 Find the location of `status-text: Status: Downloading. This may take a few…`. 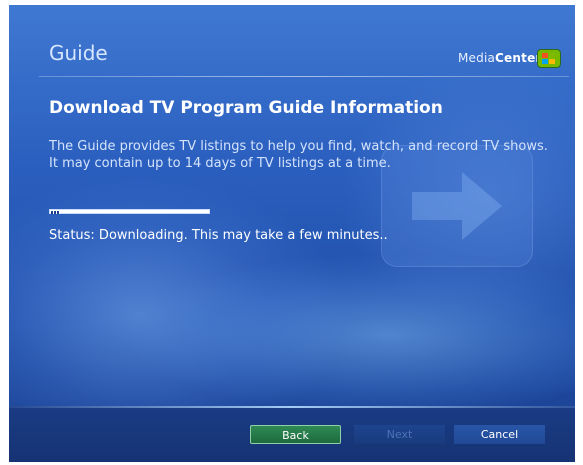

status-text: Status: Downloading. This may take a few… is located at coordinates (218, 235).